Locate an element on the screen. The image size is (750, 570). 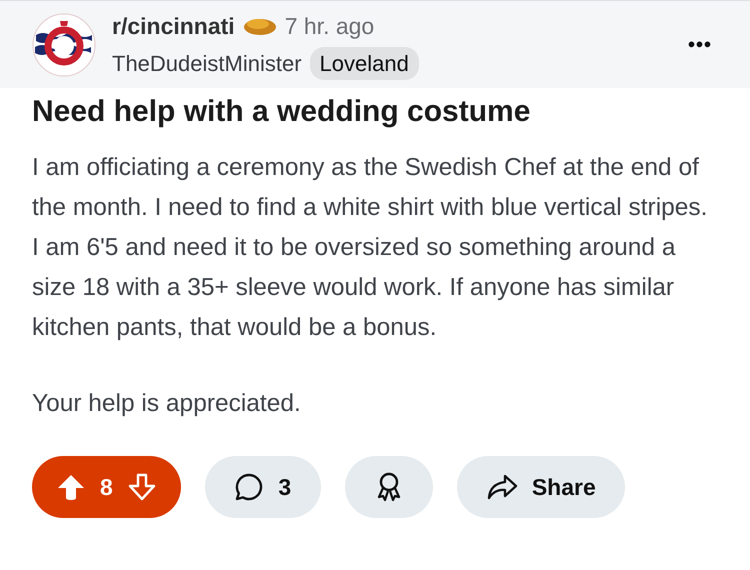
upvote-icon is located at coordinates (71, 487).